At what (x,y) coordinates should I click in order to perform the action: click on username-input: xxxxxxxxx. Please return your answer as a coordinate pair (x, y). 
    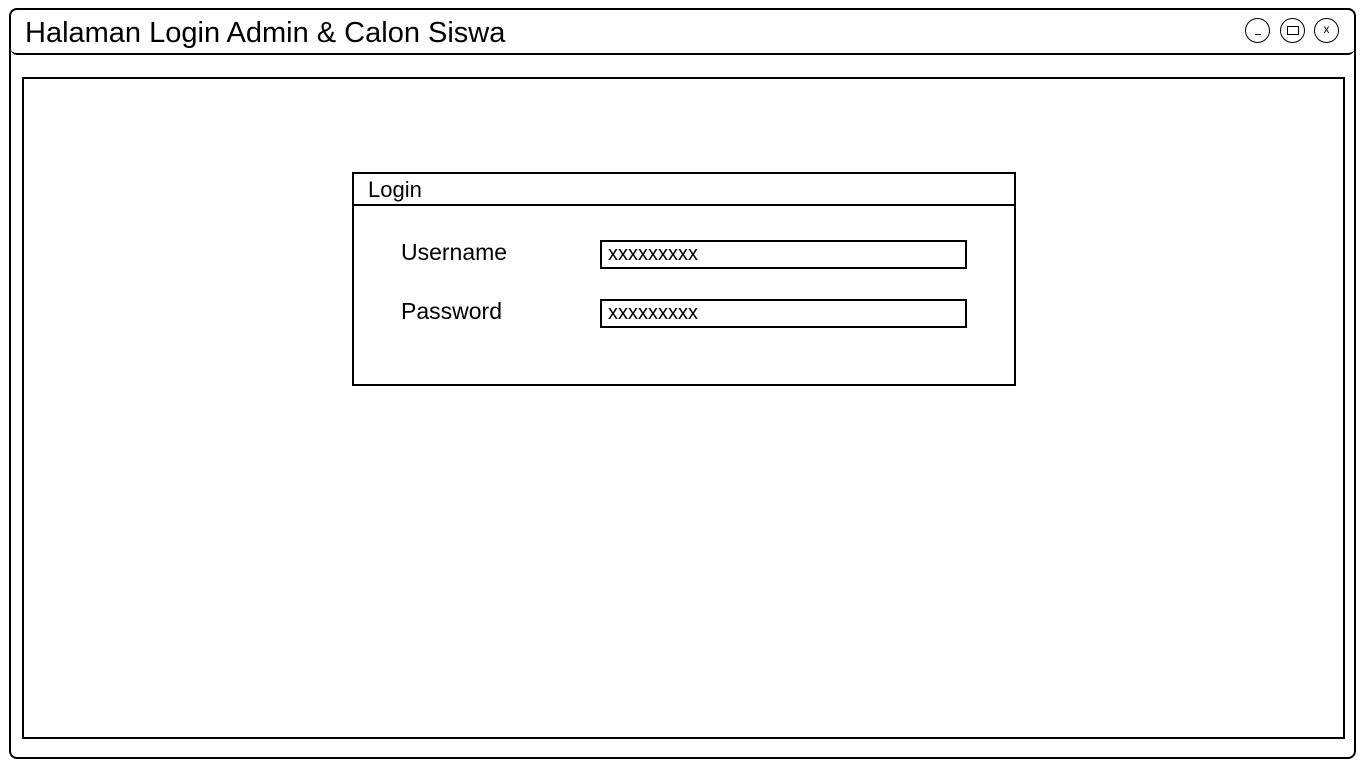
    Looking at the image, I should click on (783, 254).